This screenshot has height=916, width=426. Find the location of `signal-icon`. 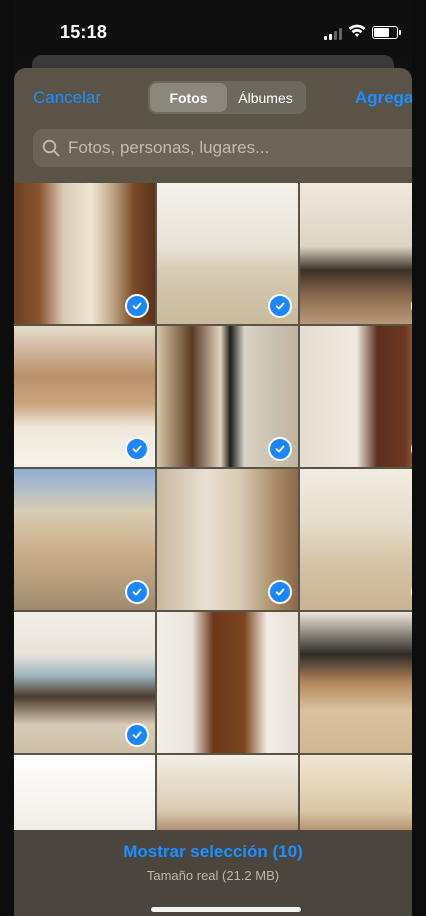

signal-icon is located at coordinates (333, 34).